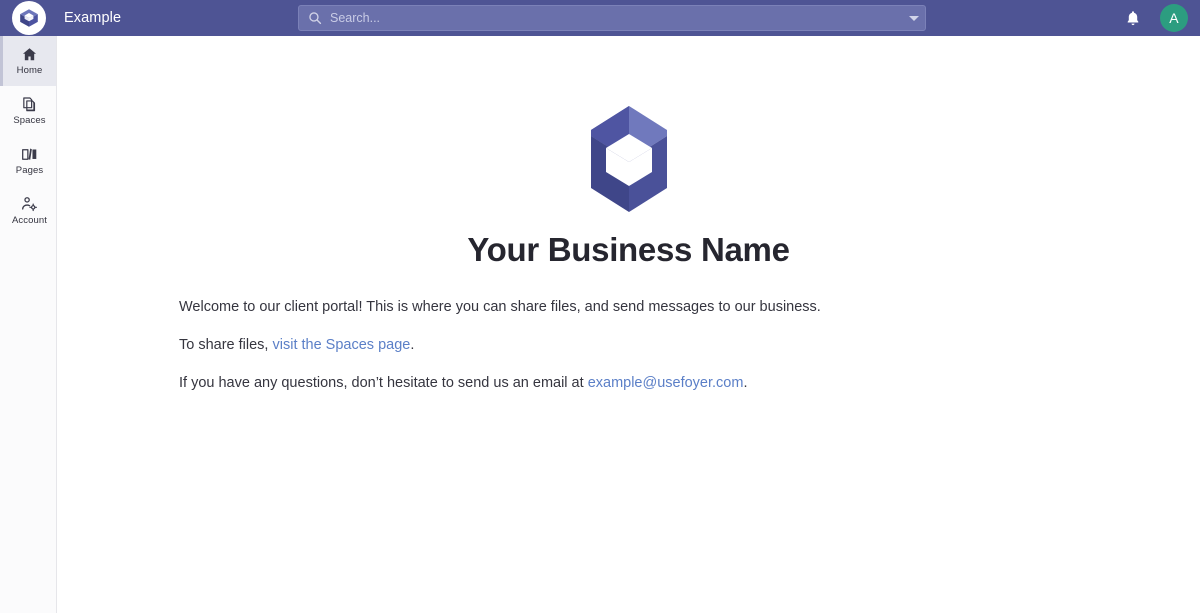 This screenshot has height=613, width=1200. Describe the element at coordinates (616, 18) in the screenshot. I see `search-input` at that location.